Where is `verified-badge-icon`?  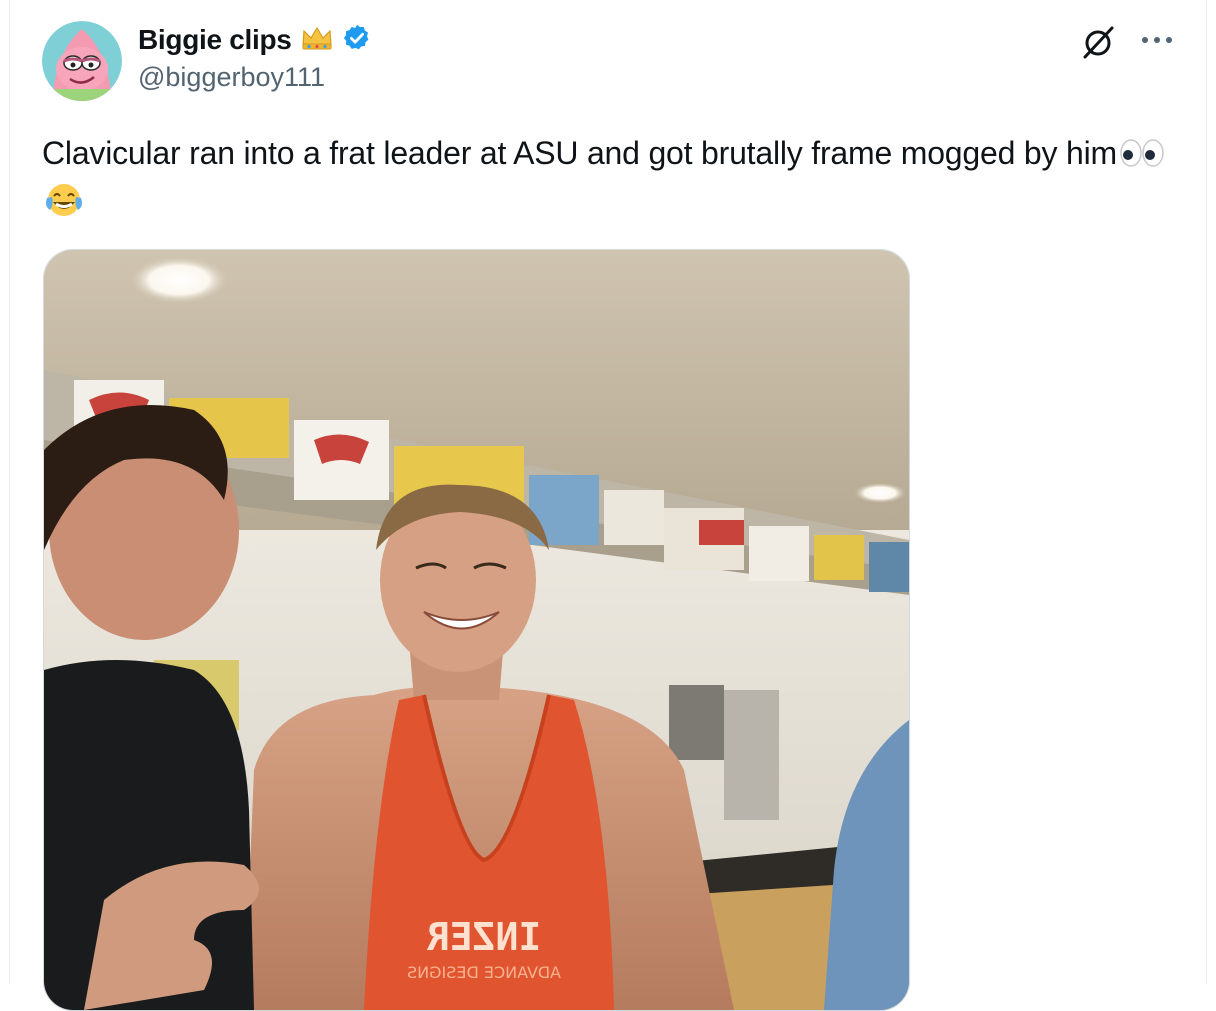
verified-badge-icon is located at coordinates (357, 40).